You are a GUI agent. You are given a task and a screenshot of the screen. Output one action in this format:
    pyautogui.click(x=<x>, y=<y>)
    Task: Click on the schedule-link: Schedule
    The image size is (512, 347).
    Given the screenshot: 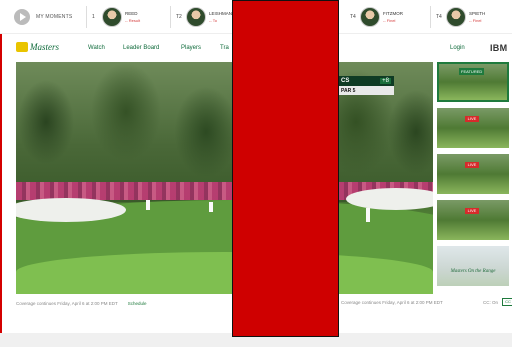 What is the action you would take?
    pyautogui.click(x=137, y=303)
    